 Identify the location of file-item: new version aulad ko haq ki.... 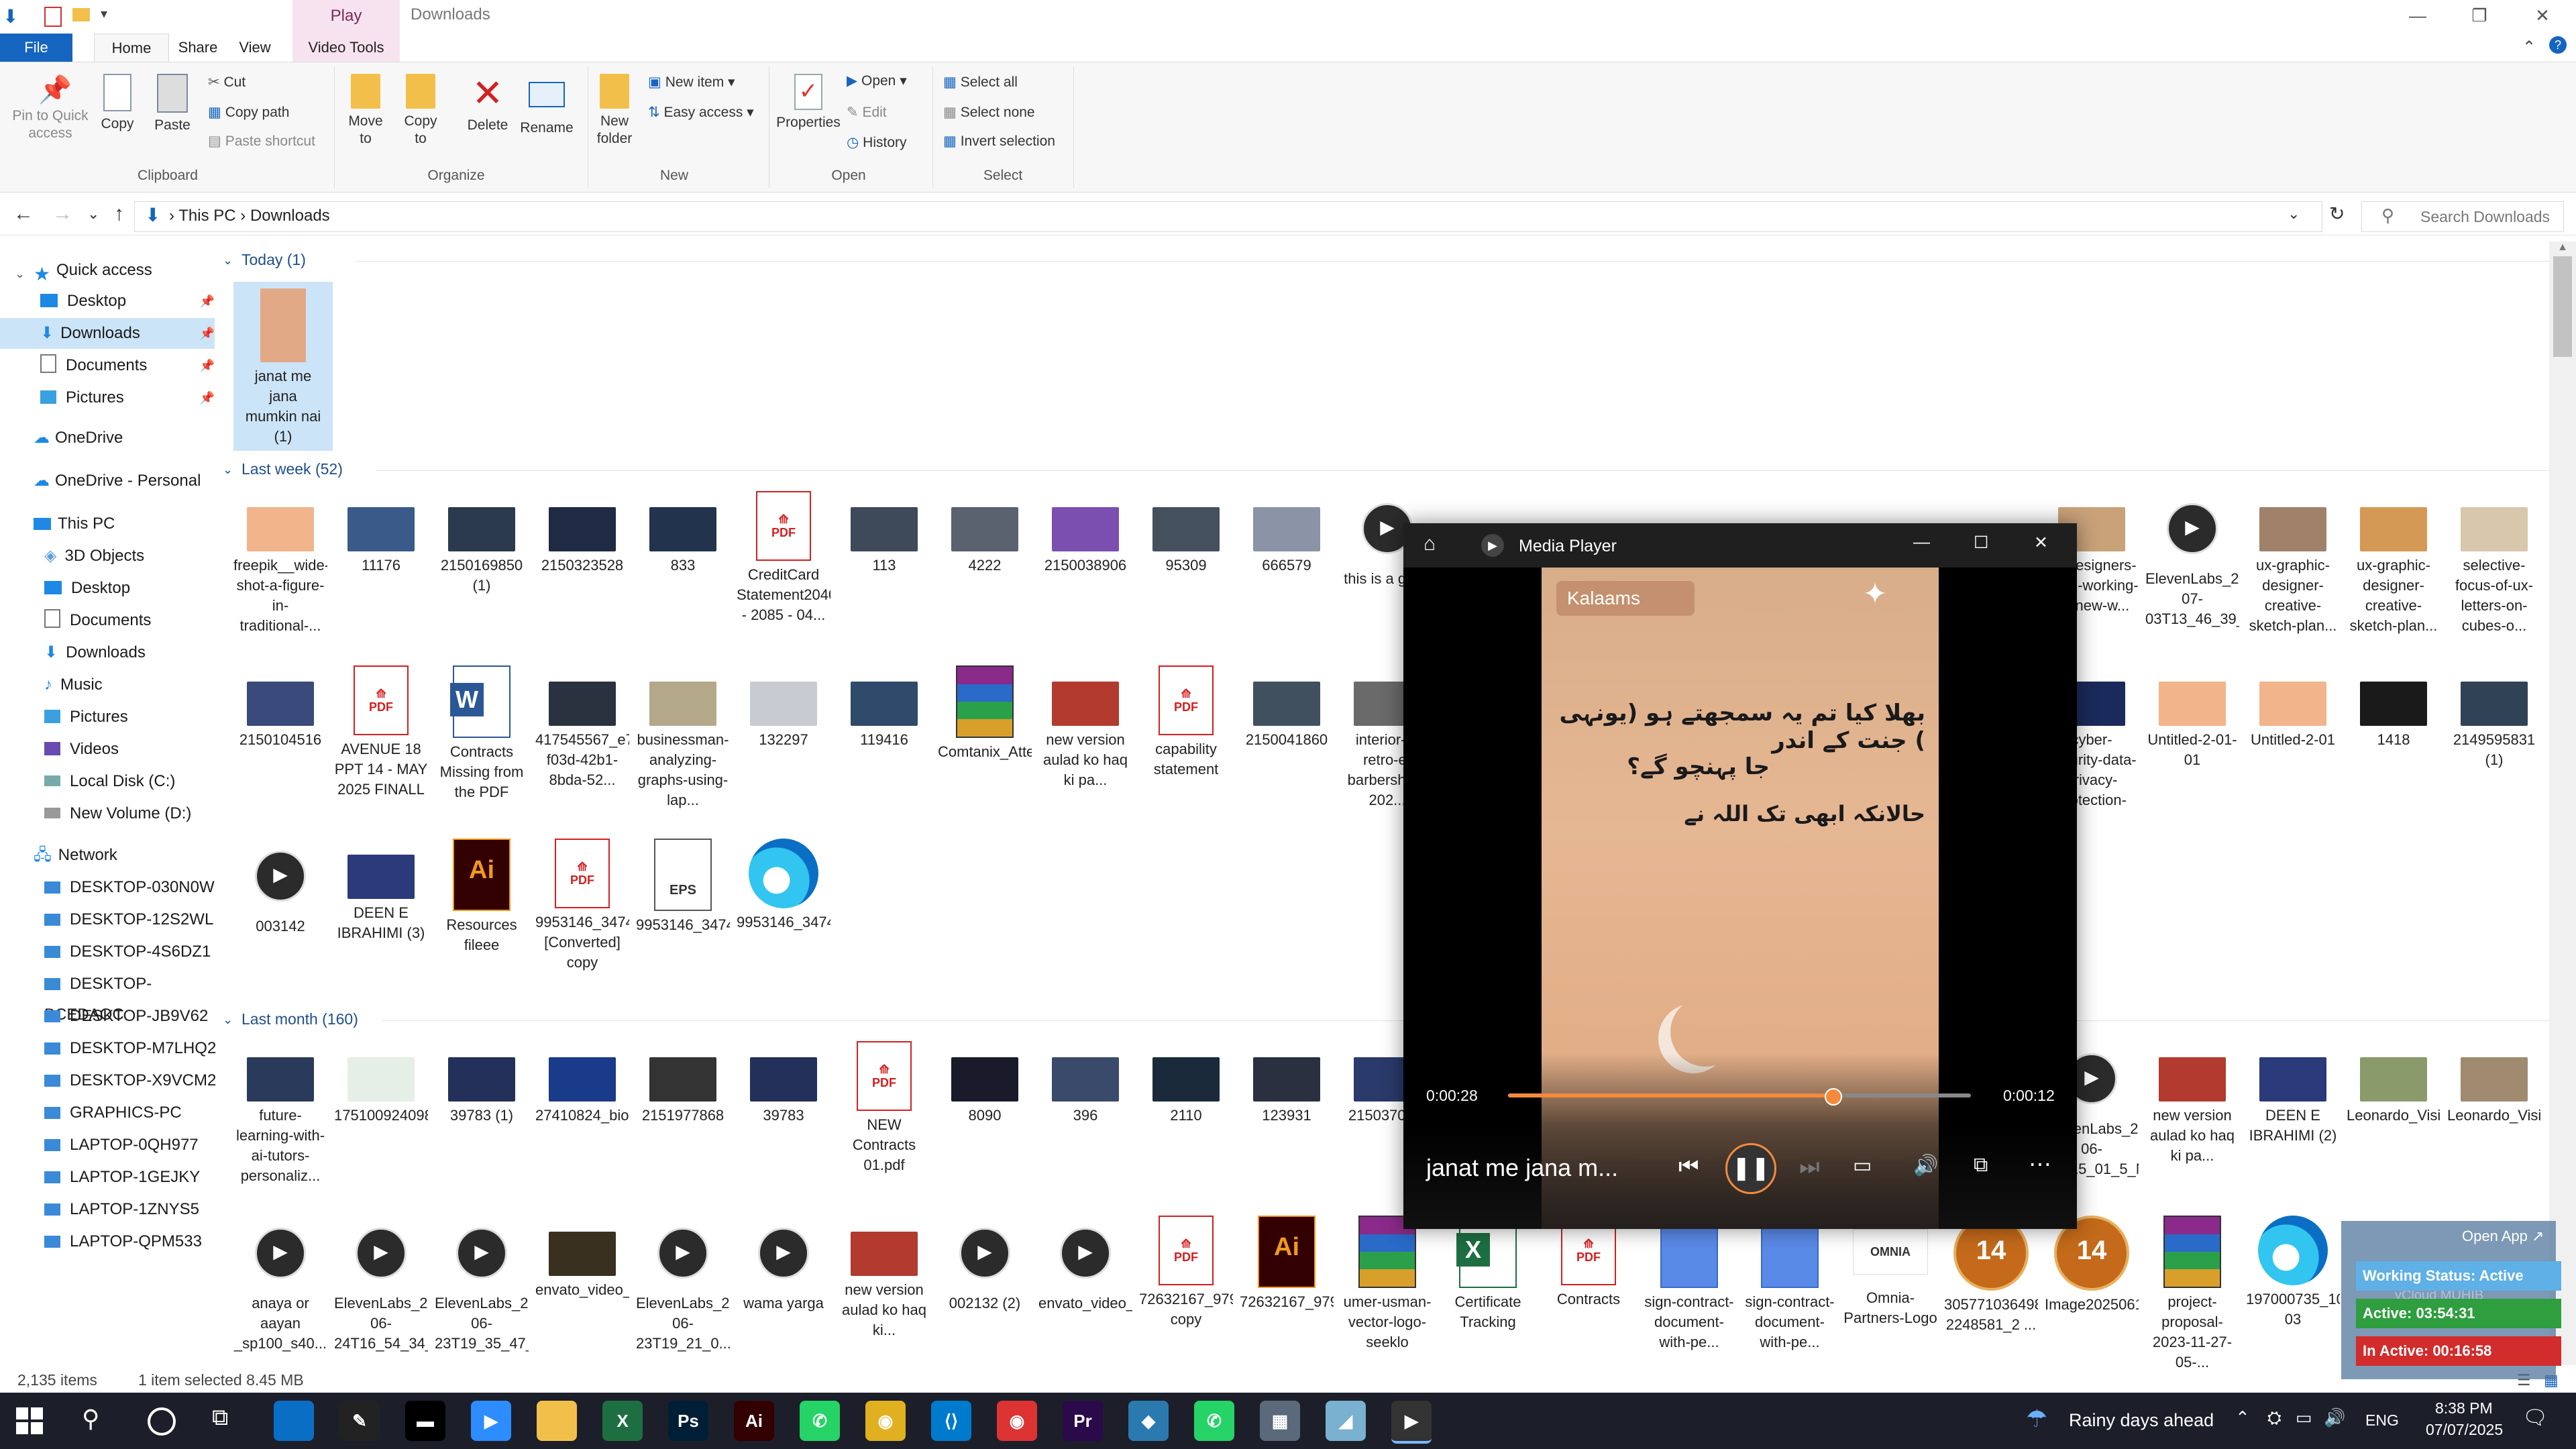
(884, 1278).